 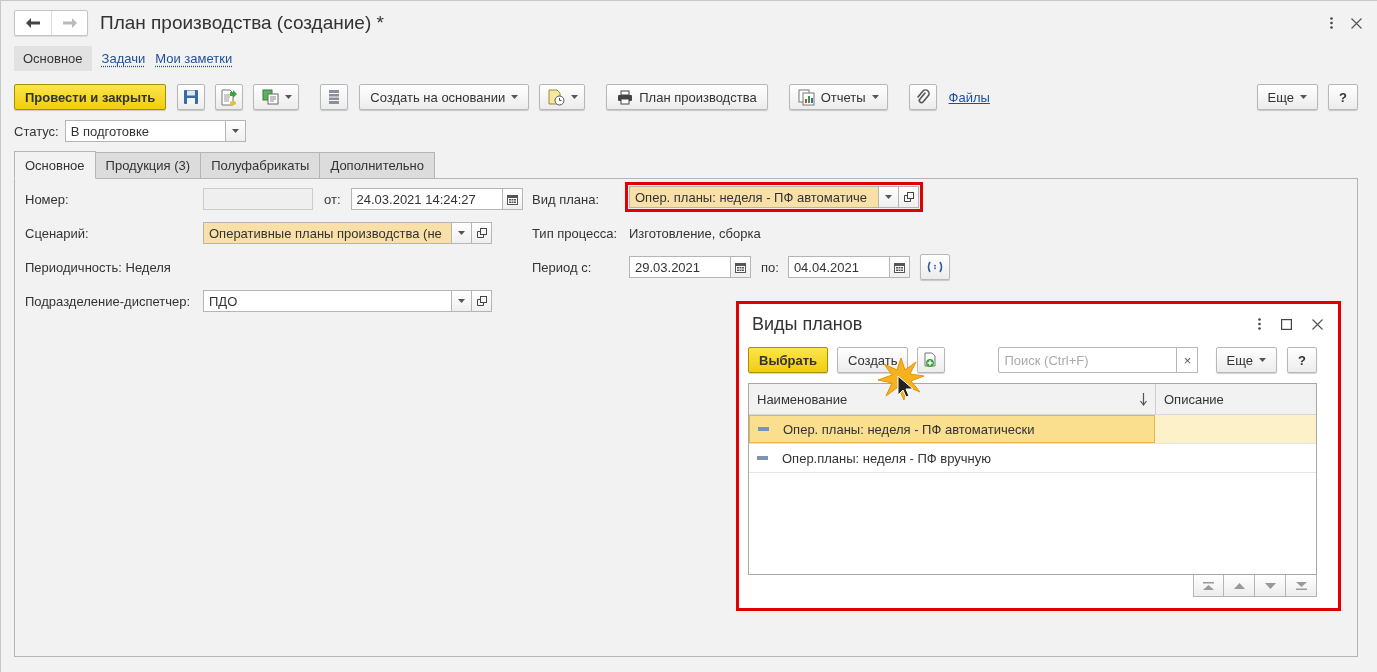 What do you see at coordinates (327, 233) in the screenshot?
I see `scenario-field: Оперативные планы производства (не` at bounding box center [327, 233].